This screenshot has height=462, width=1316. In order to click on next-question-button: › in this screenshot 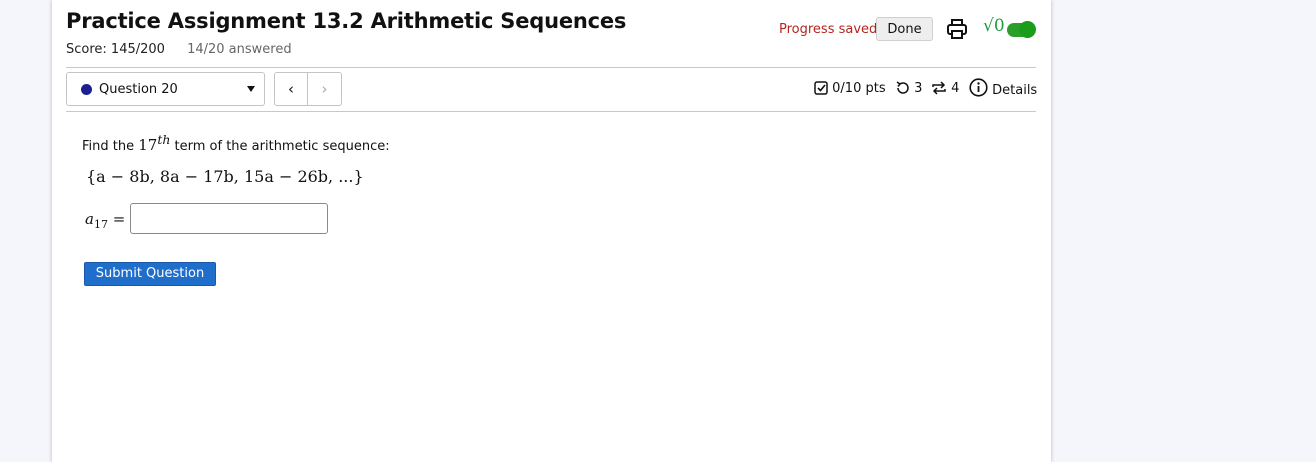, I will do `click(325, 89)`.